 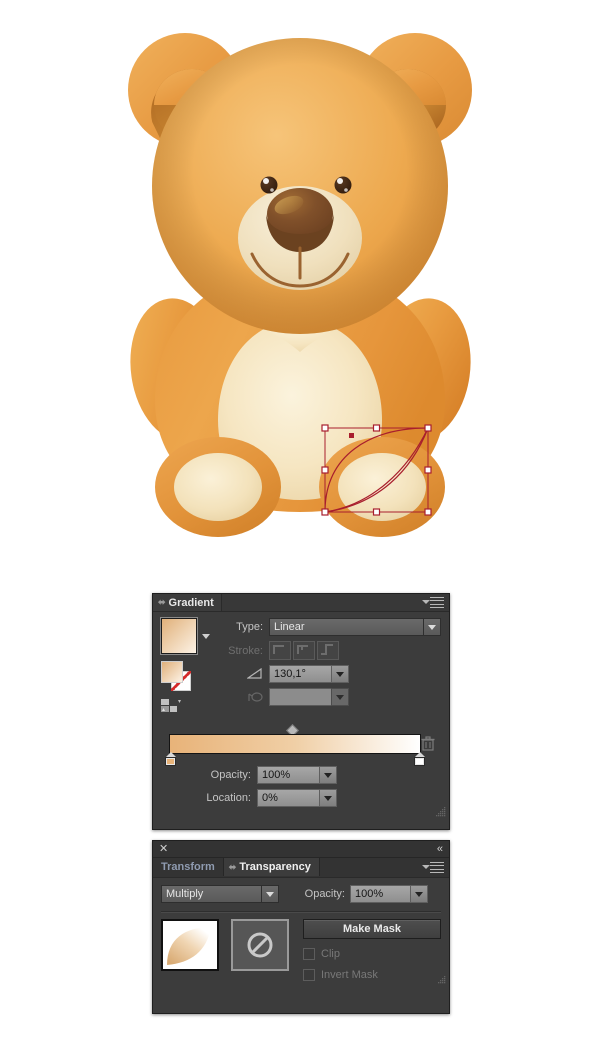 I want to click on close-icon: ✕, so click(x=163, y=849).